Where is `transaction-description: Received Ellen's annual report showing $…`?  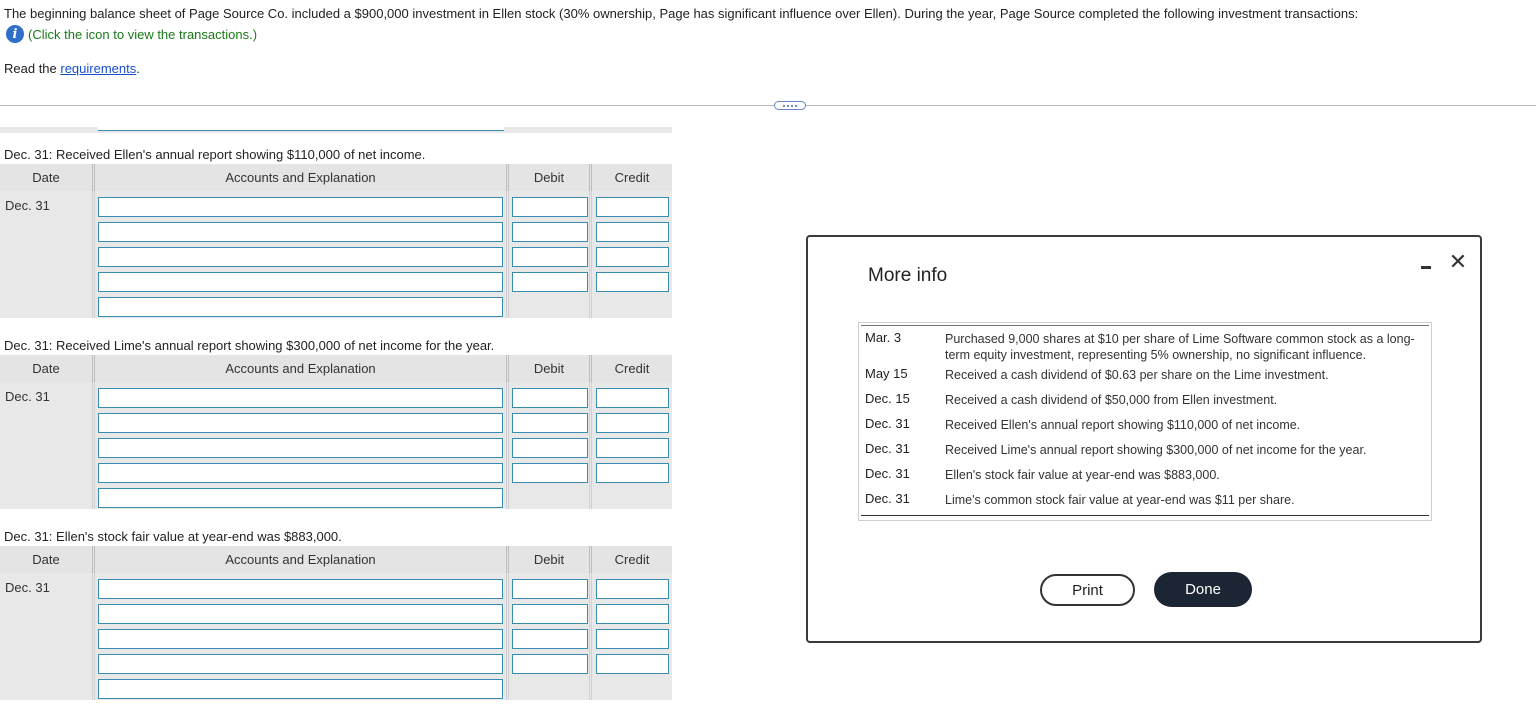 transaction-description: Received Ellen's annual report showing $… is located at coordinates (1123, 425).